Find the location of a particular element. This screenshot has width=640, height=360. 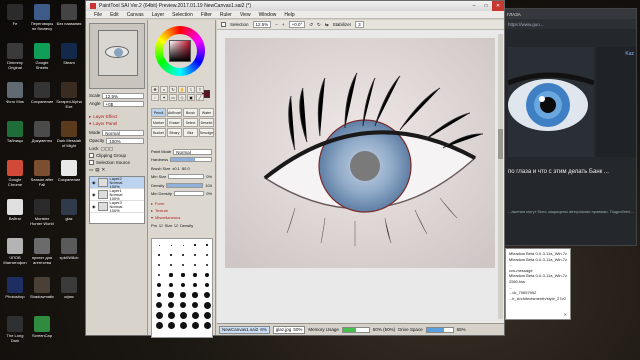

lasso-icon: ◌ is located at coordinates (155, 97).